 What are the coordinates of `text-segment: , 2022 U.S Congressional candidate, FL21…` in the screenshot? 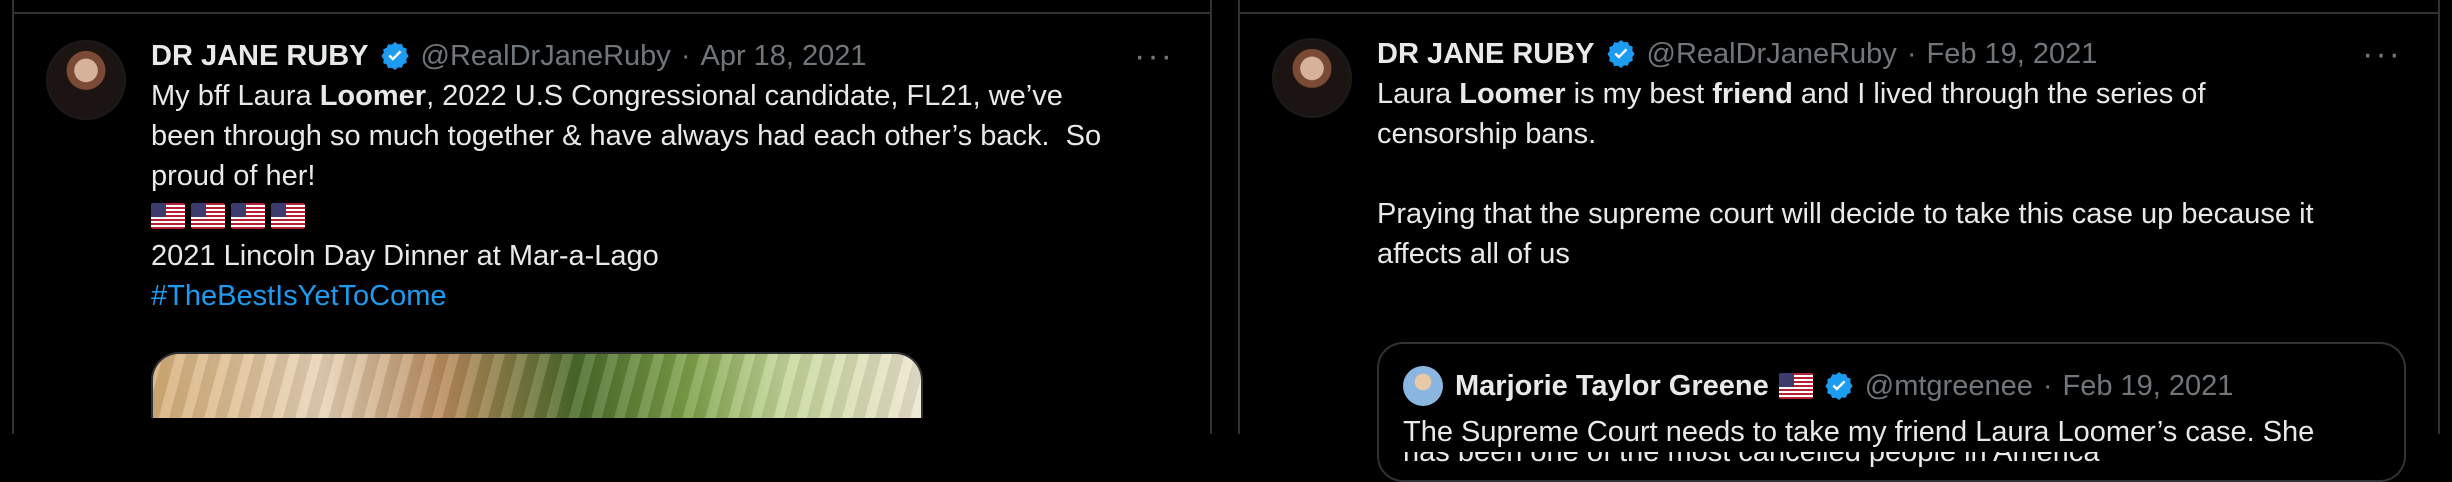 It's located at (744, 96).